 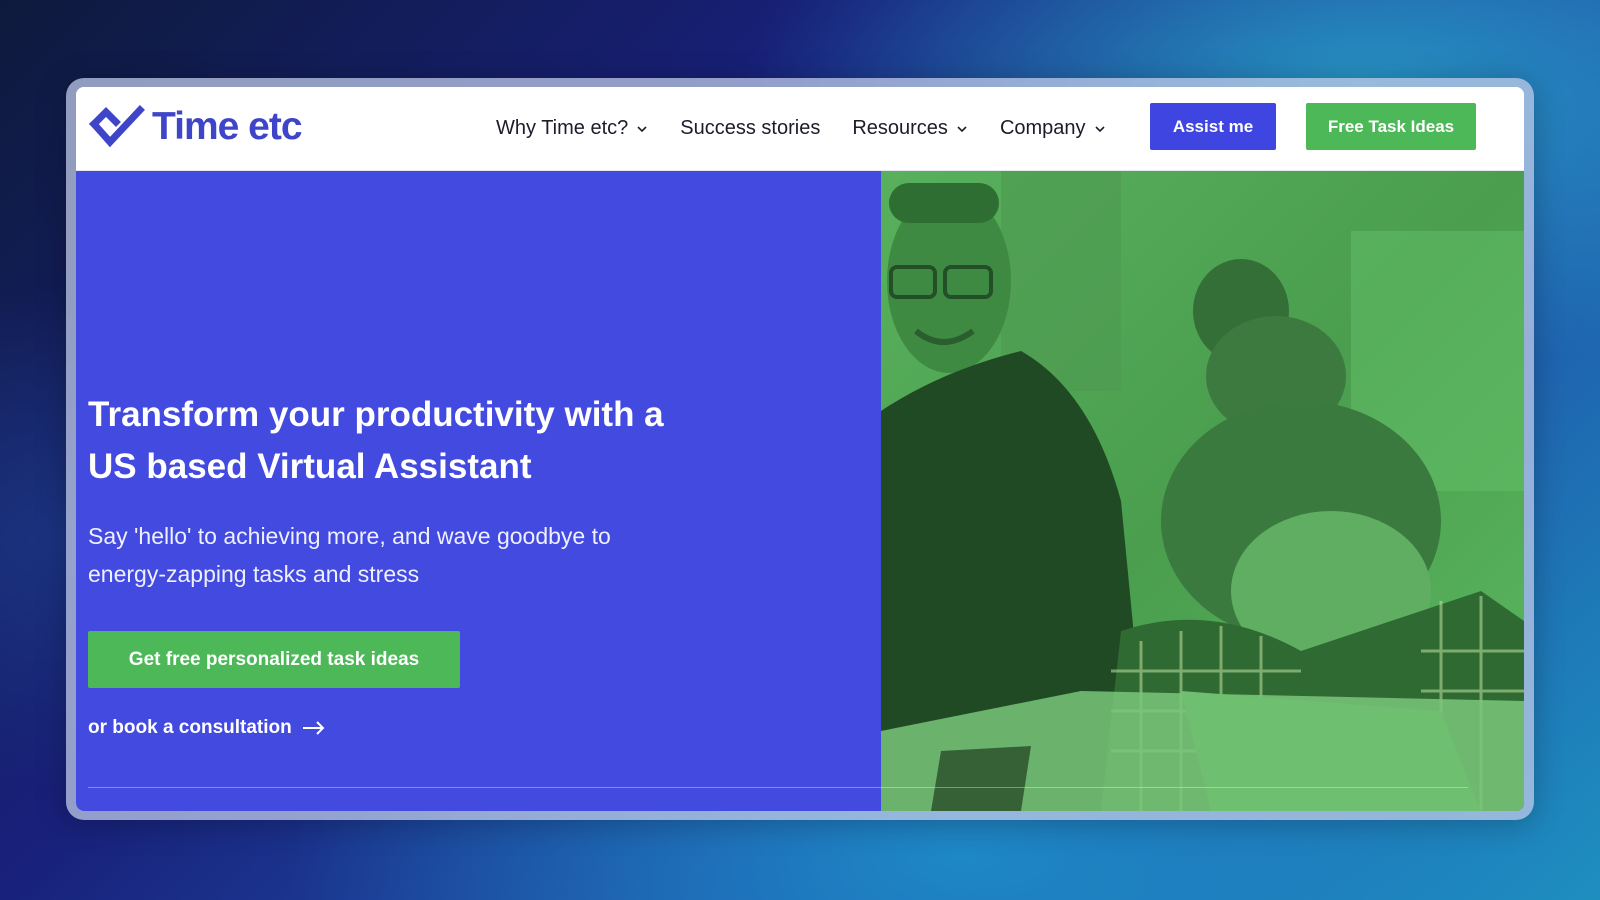 I want to click on nav-item-resources: Resources, so click(x=910, y=128).